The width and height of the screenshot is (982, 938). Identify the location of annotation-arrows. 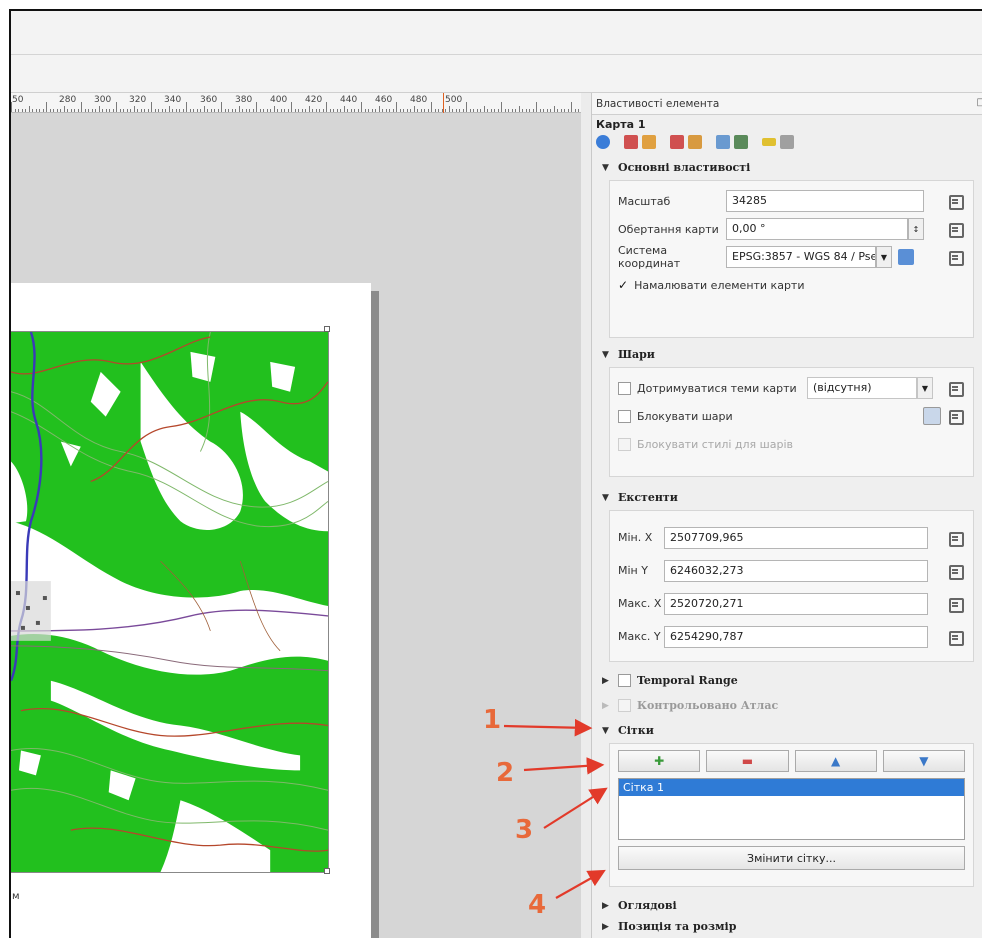
(555, 808).